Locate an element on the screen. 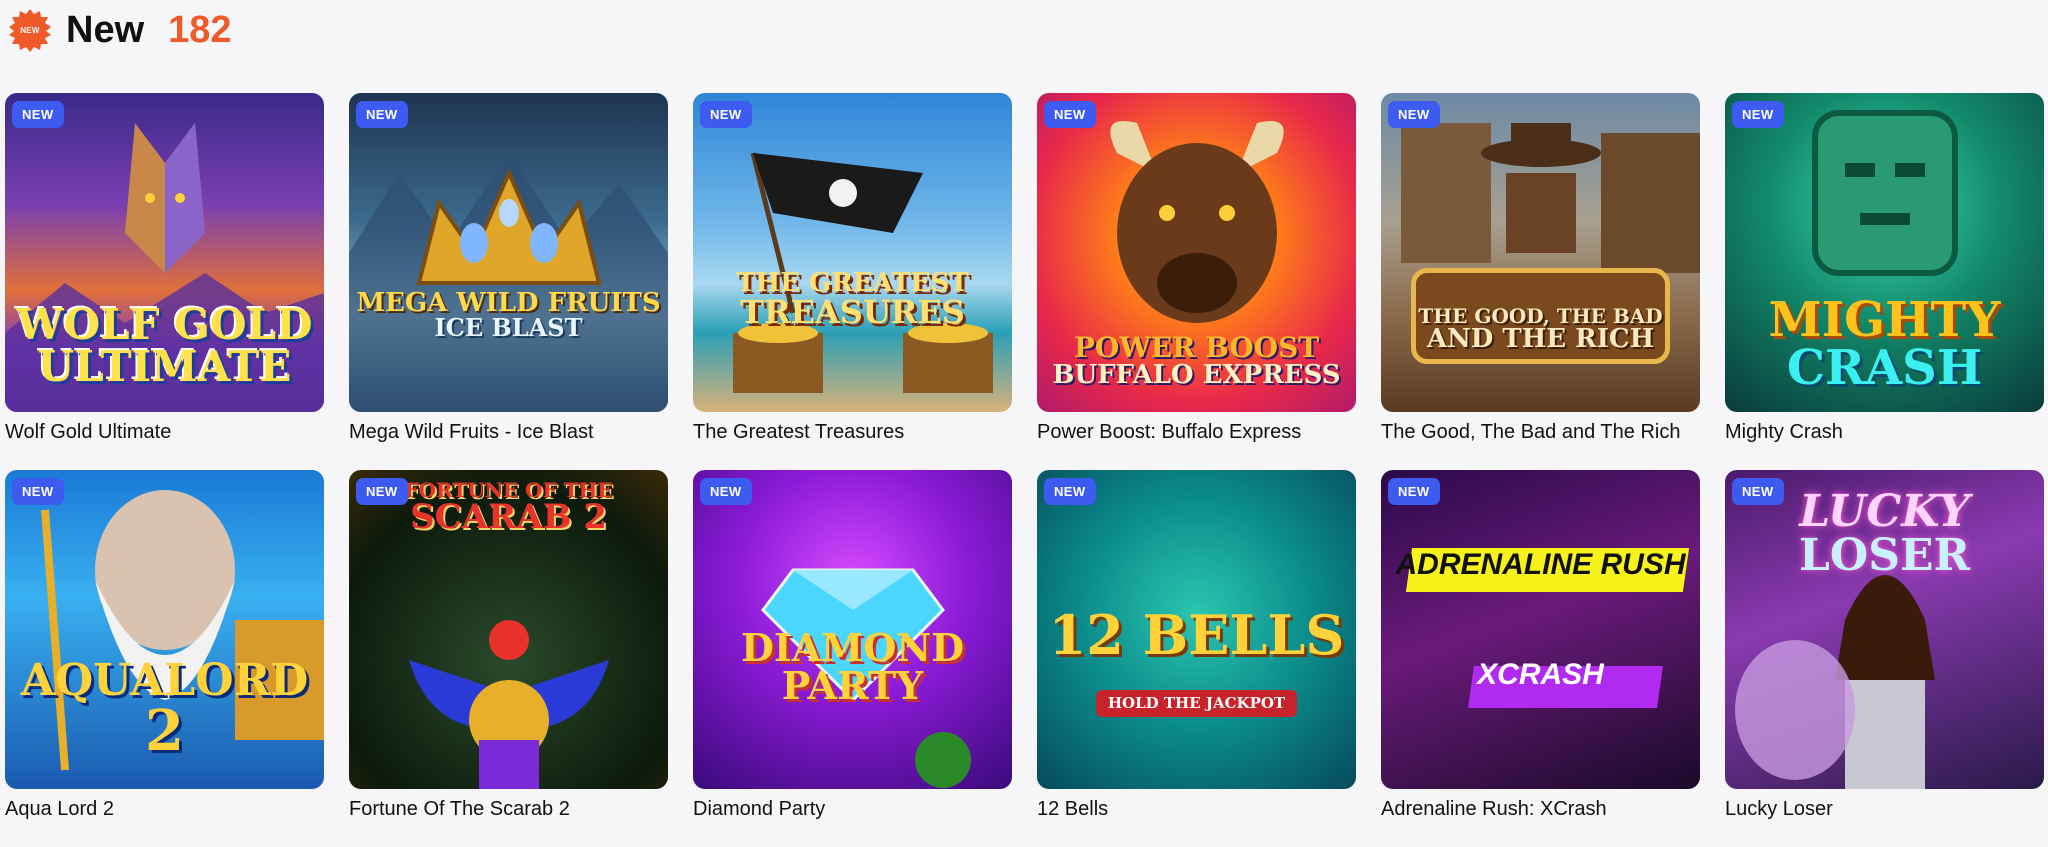 This screenshot has height=847, width=2048. game-card: Wolf Gold Ultimate NEW Wolf Gold Ultimate is located at coordinates (164, 281).